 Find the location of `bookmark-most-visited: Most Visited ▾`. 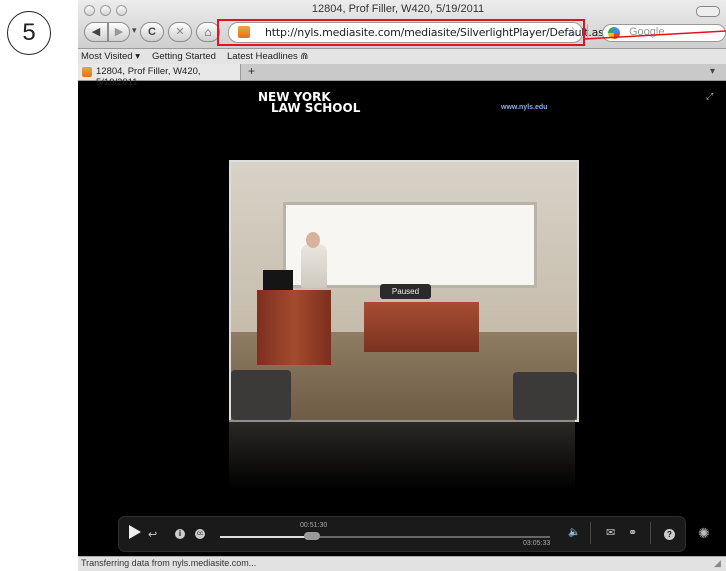

bookmark-most-visited: Most Visited ▾ is located at coordinates (110, 56).